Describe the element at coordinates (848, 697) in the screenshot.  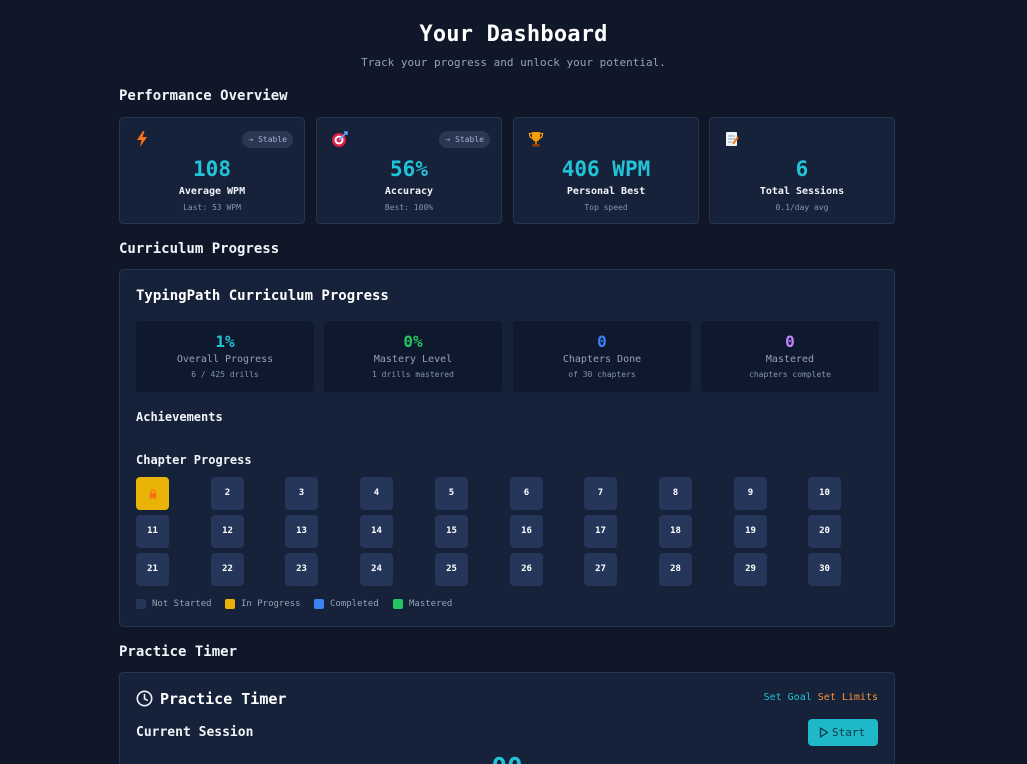
I see `set-limits-link: Set Limits` at that location.